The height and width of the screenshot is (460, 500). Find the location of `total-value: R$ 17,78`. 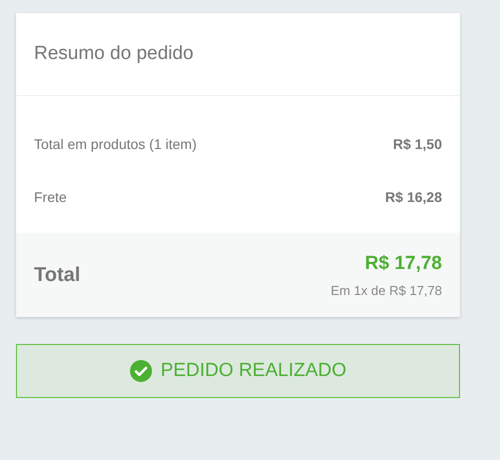

total-value: R$ 17,78 is located at coordinates (403, 264).